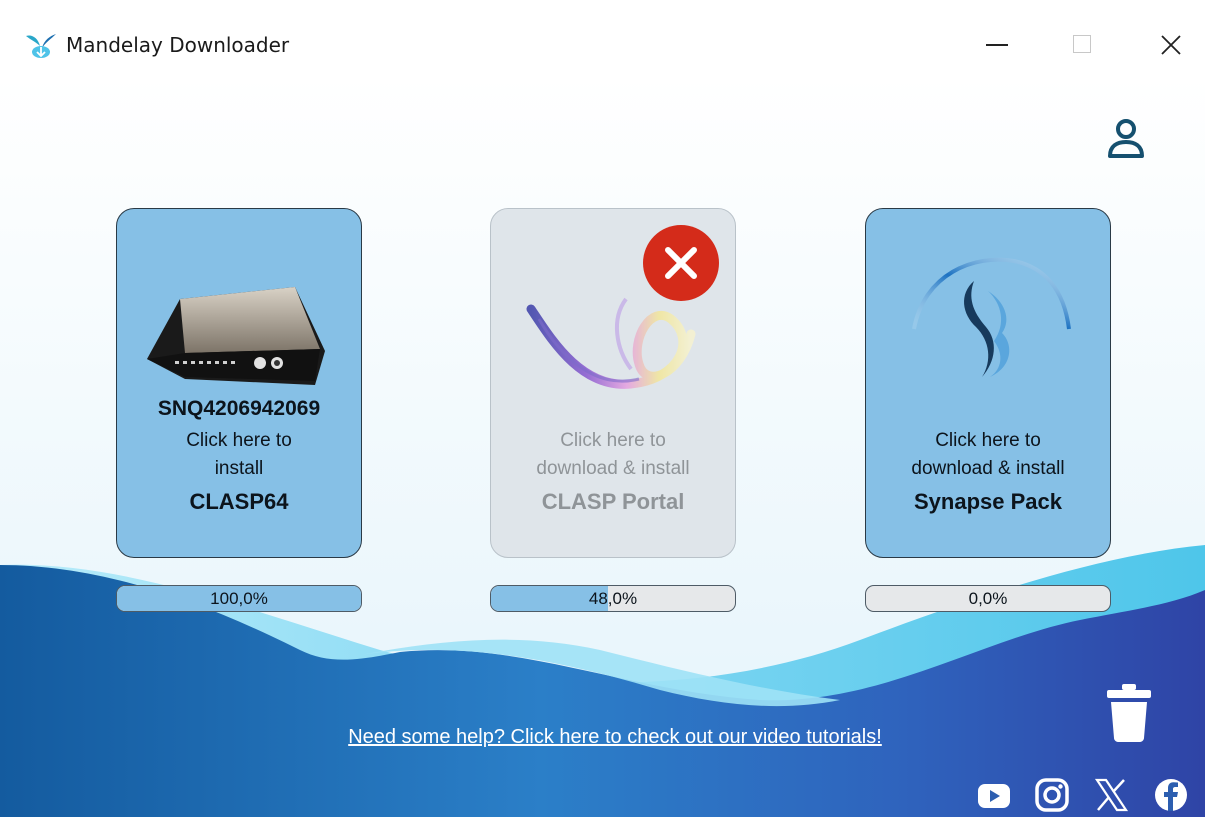 The image size is (1205, 817). What do you see at coordinates (1126, 138) in the screenshot?
I see `user-icon` at bounding box center [1126, 138].